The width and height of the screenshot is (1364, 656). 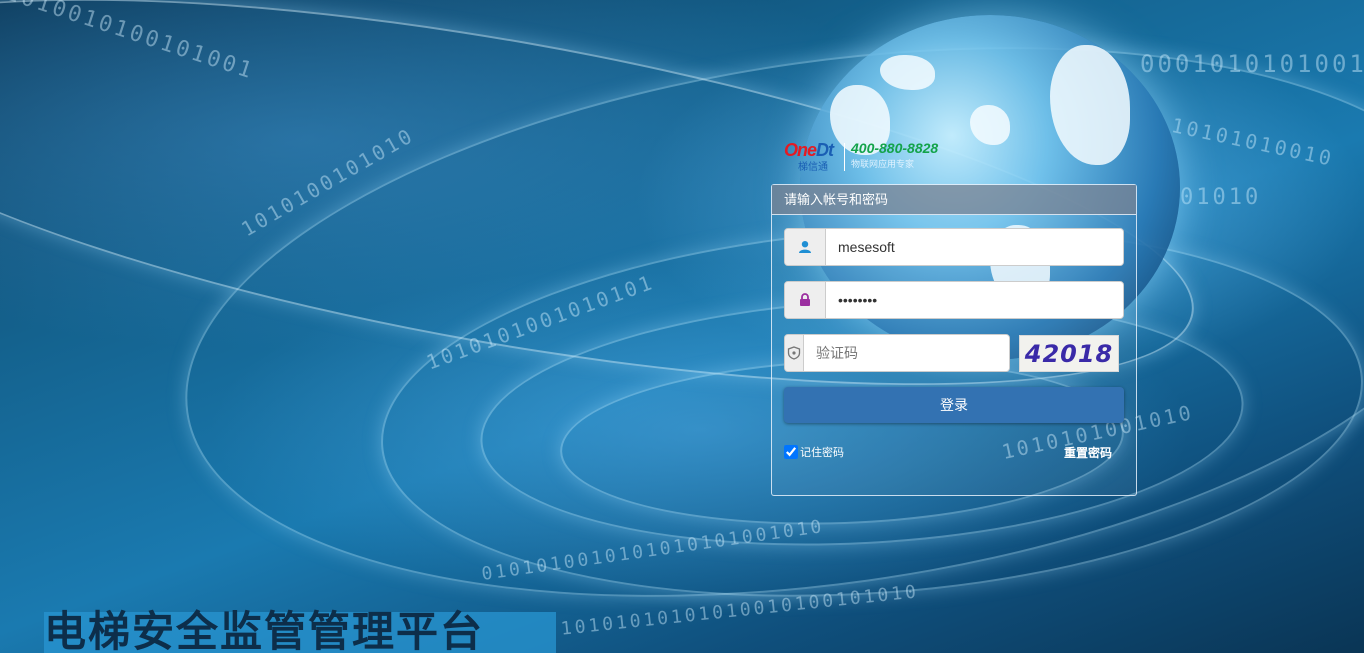 I want to click on login-panel-header: 请输入帐号和密码, so click(x=954, y=200).